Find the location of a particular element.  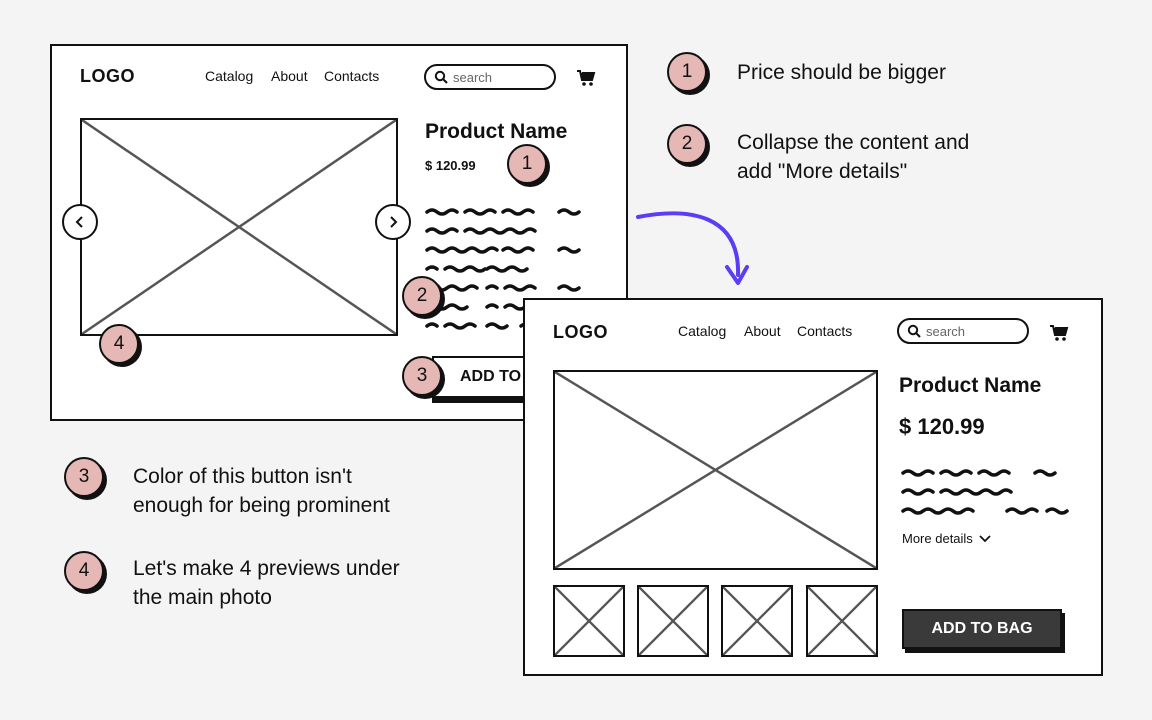

next-image-button is located at coordinates (393, 222).